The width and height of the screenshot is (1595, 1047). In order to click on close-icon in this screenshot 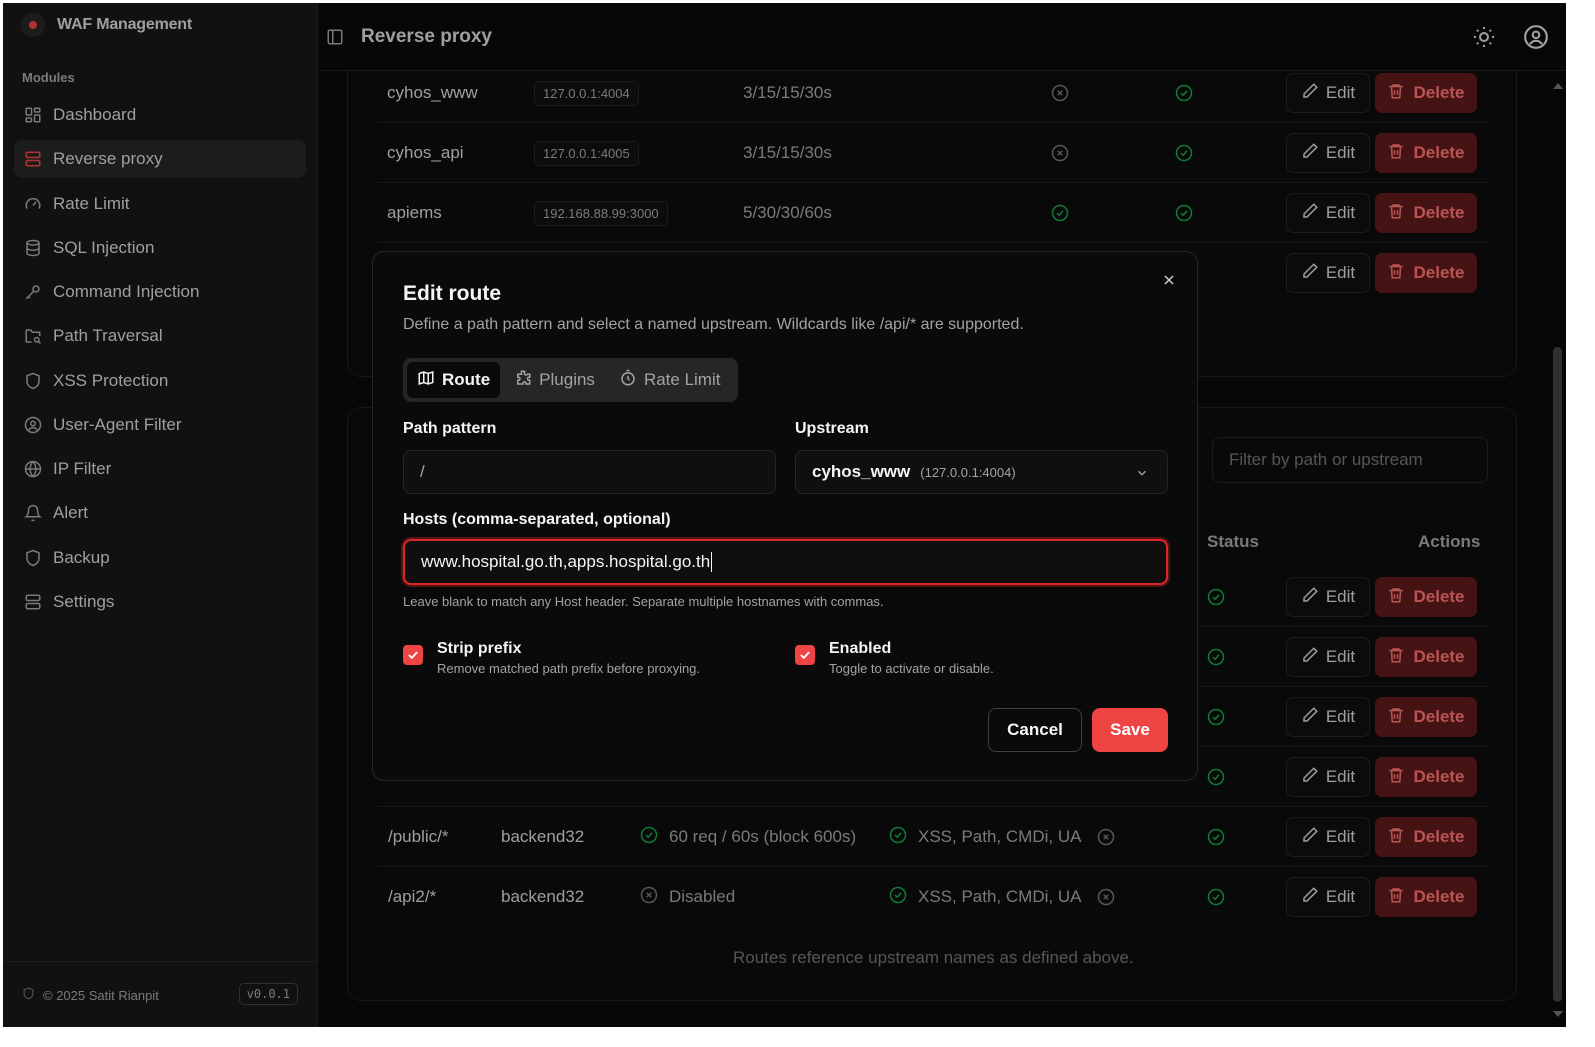, I will do `click(1169, 282)`.